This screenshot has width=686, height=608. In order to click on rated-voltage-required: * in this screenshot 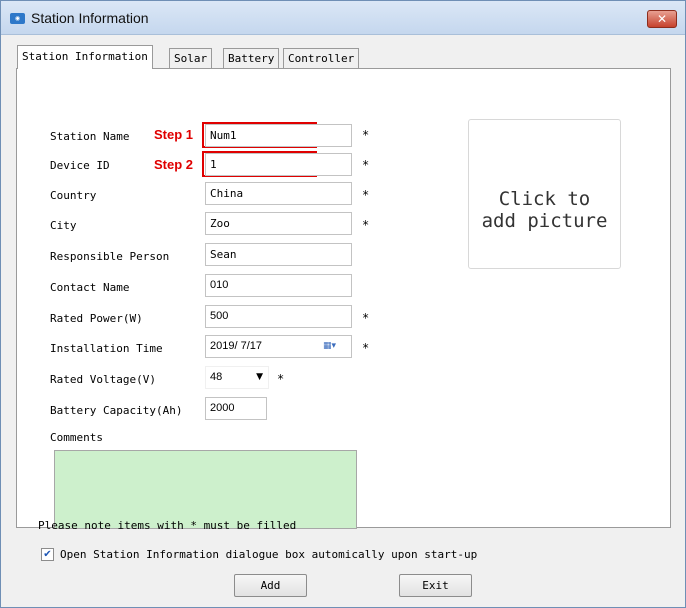, I will do `click(281, 379)`.